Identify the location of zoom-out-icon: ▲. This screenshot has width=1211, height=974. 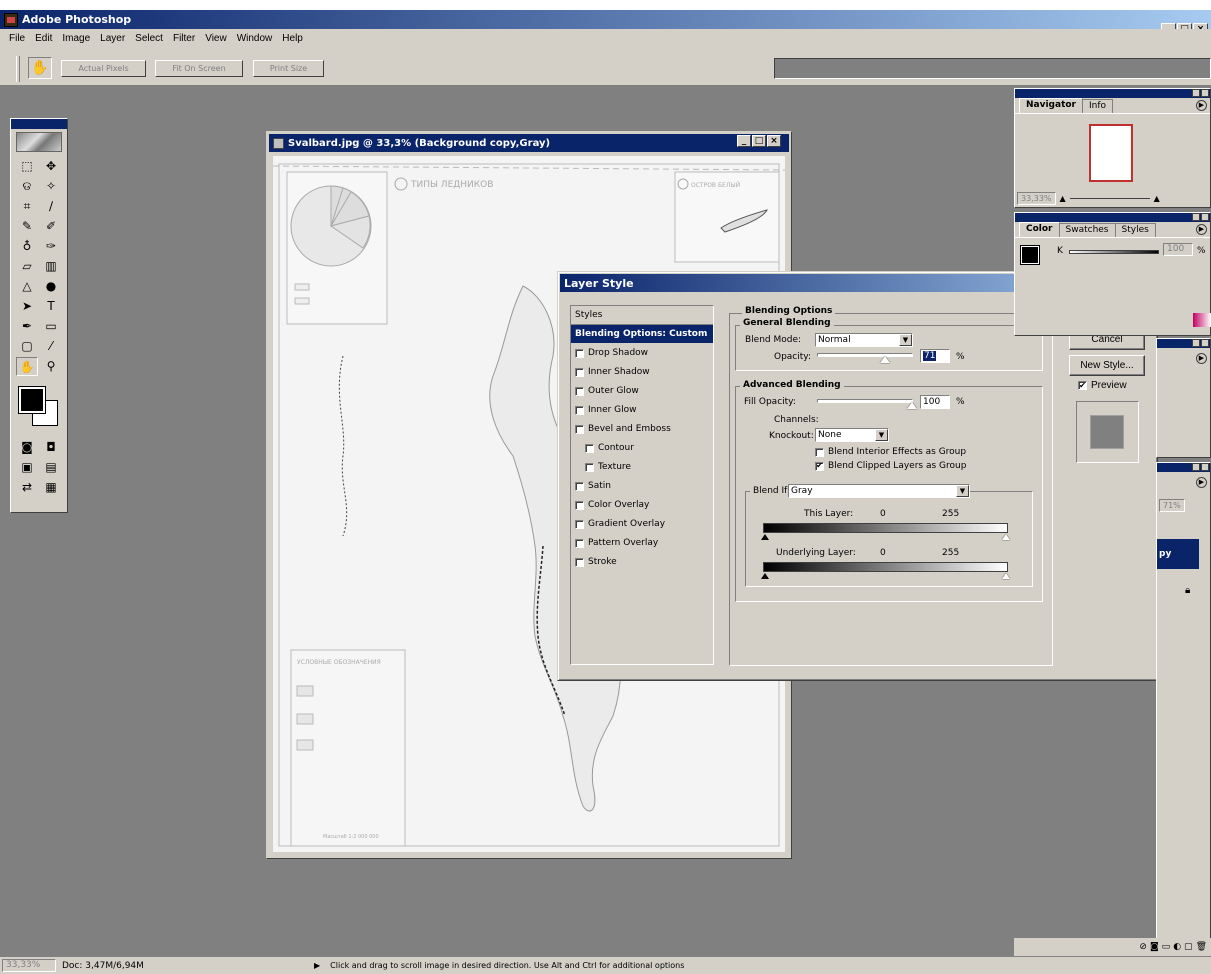
(1063, 198).